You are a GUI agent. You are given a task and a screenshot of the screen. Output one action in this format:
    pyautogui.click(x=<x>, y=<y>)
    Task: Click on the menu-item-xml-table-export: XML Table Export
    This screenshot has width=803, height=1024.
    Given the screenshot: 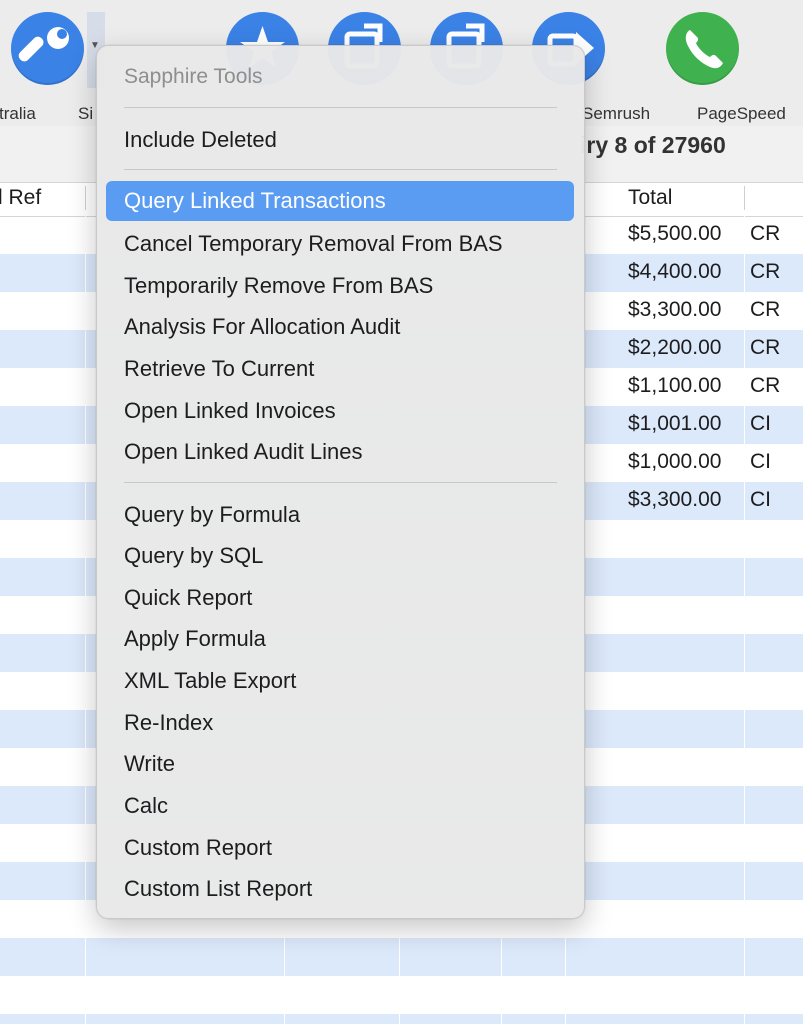 What is the action you would take?
    pyautogui.click(x=340, y=681)
    